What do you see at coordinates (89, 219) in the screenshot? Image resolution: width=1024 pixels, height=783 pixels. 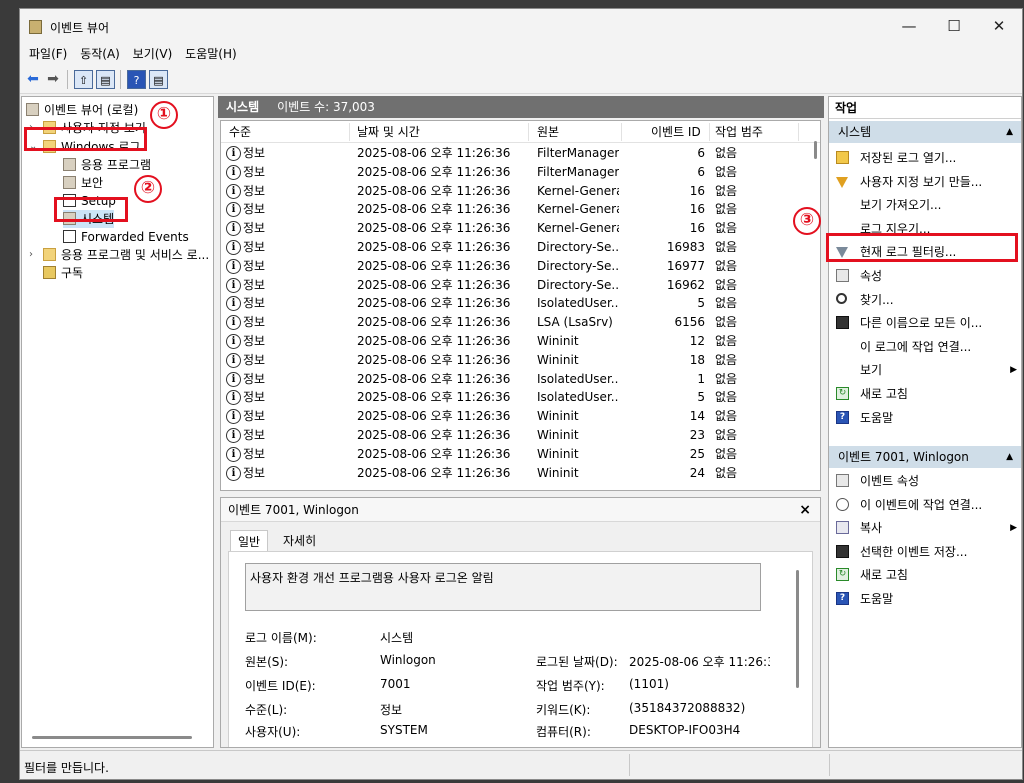 I see `tree-system: 시스템` at bounding box center [89, 219].